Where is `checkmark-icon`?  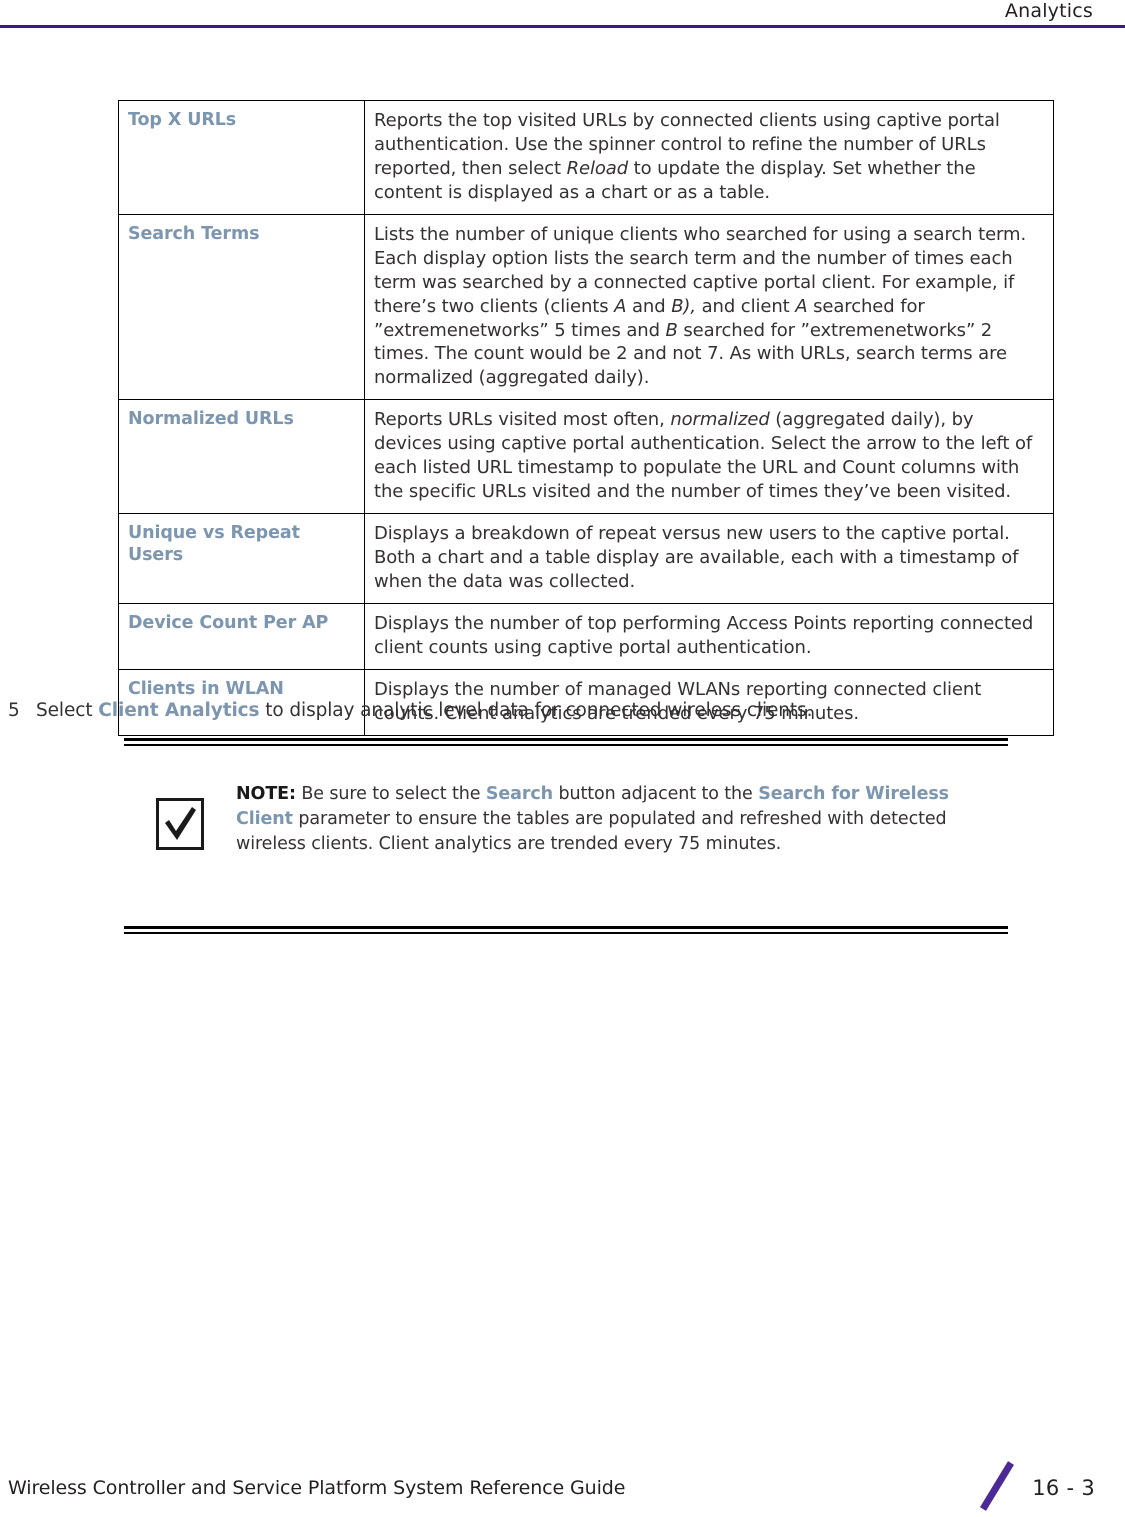 checkmark-icon is located at coordinates (180, 824).